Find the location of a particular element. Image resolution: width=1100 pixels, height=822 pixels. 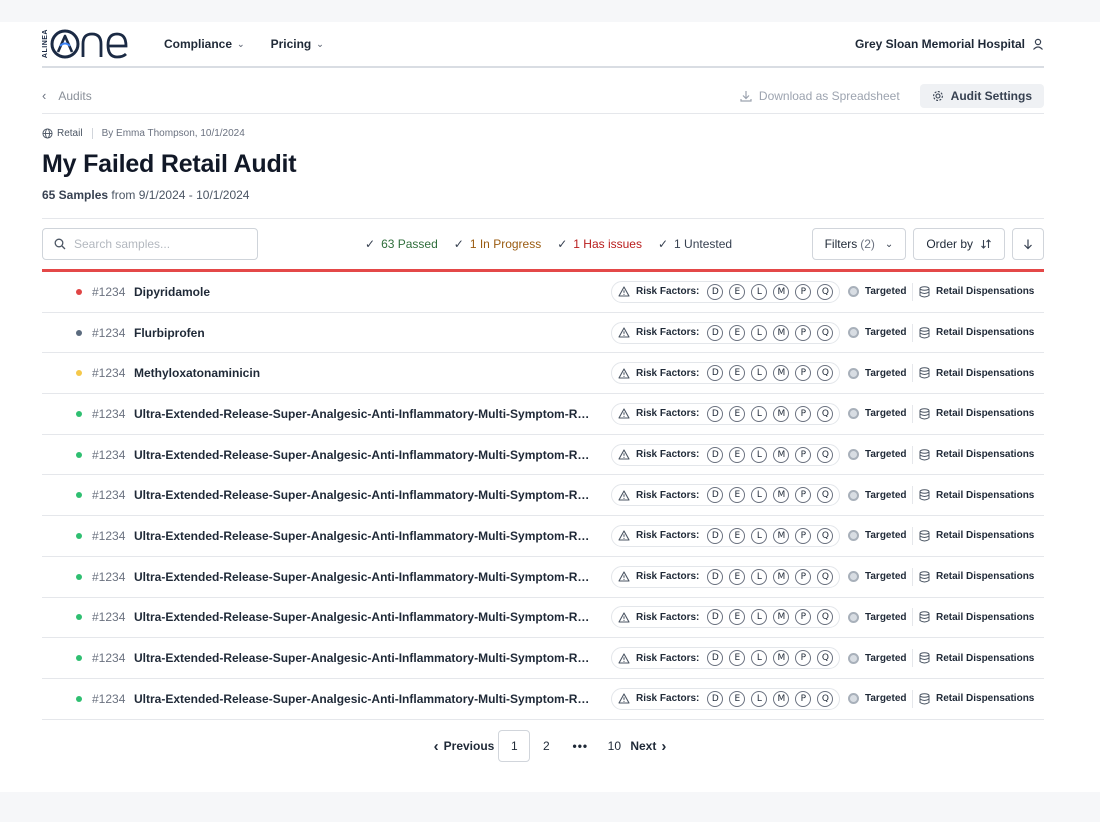

next-page-button: Next › is located at coordinates (648, 746).